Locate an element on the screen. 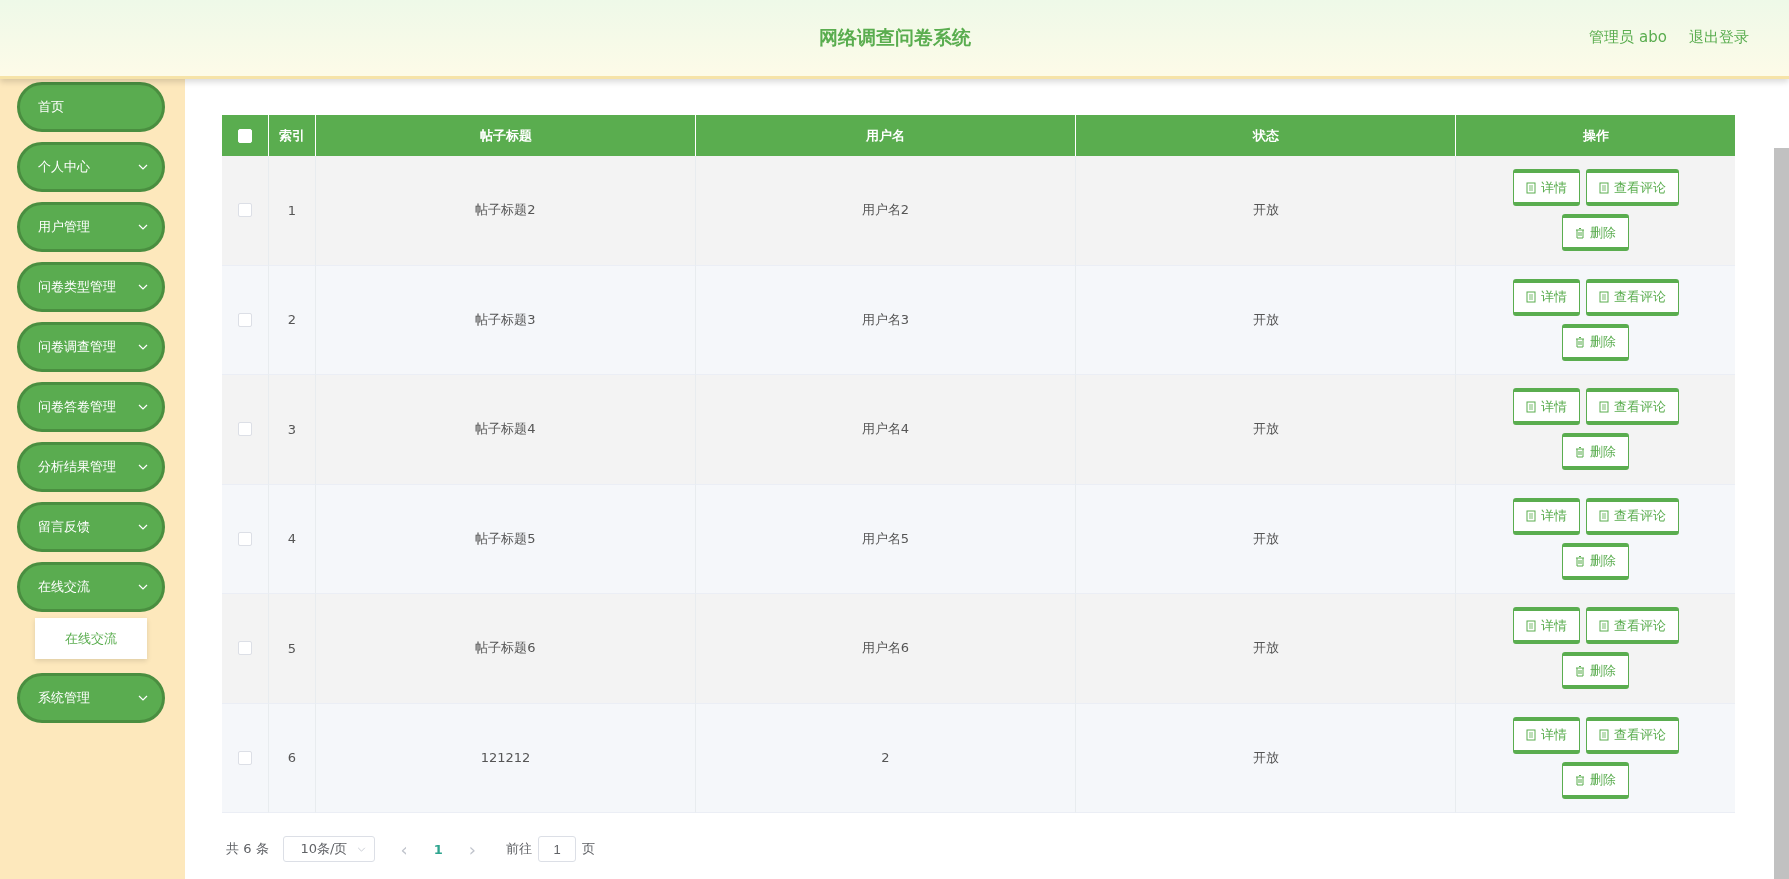 The width and height of the screenshot is (1789, 879). prev-page-button: ‹ is located at coordinates (404, 849).